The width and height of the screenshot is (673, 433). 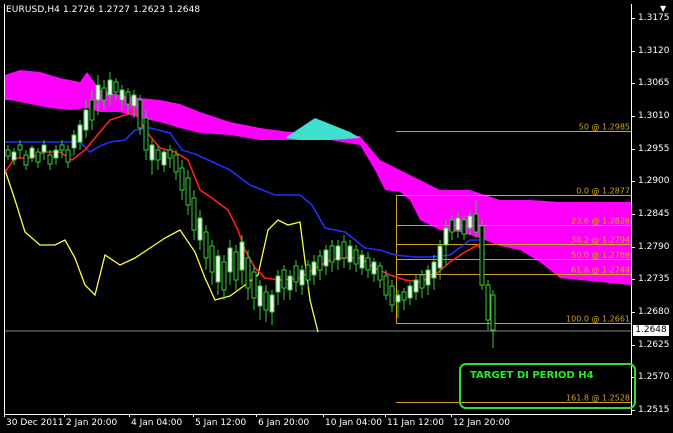 I want to click on fibonacci-level-label: 0.0 @ 1.2877, so click(x=603, y=190).